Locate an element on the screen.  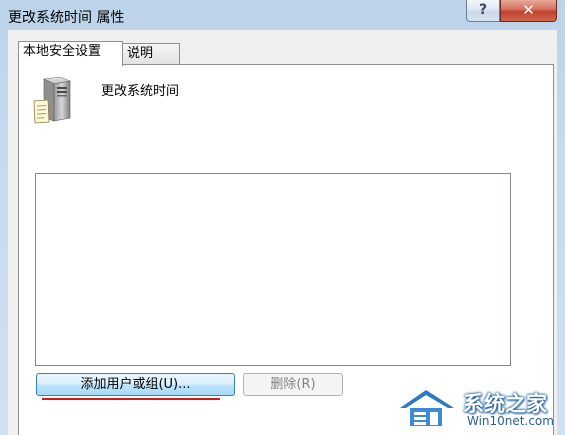
watermark-site: Win10net.com is located at coordinates (510, 421).